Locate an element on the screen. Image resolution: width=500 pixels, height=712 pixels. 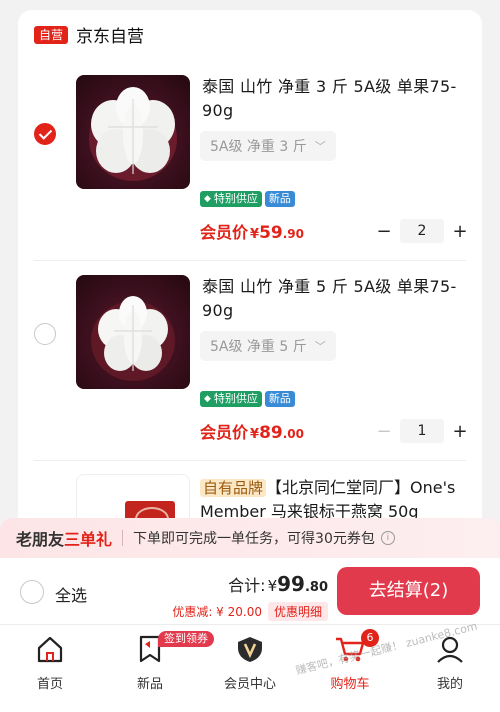
price-decimal: .90 is located at coordinates (293, 234).